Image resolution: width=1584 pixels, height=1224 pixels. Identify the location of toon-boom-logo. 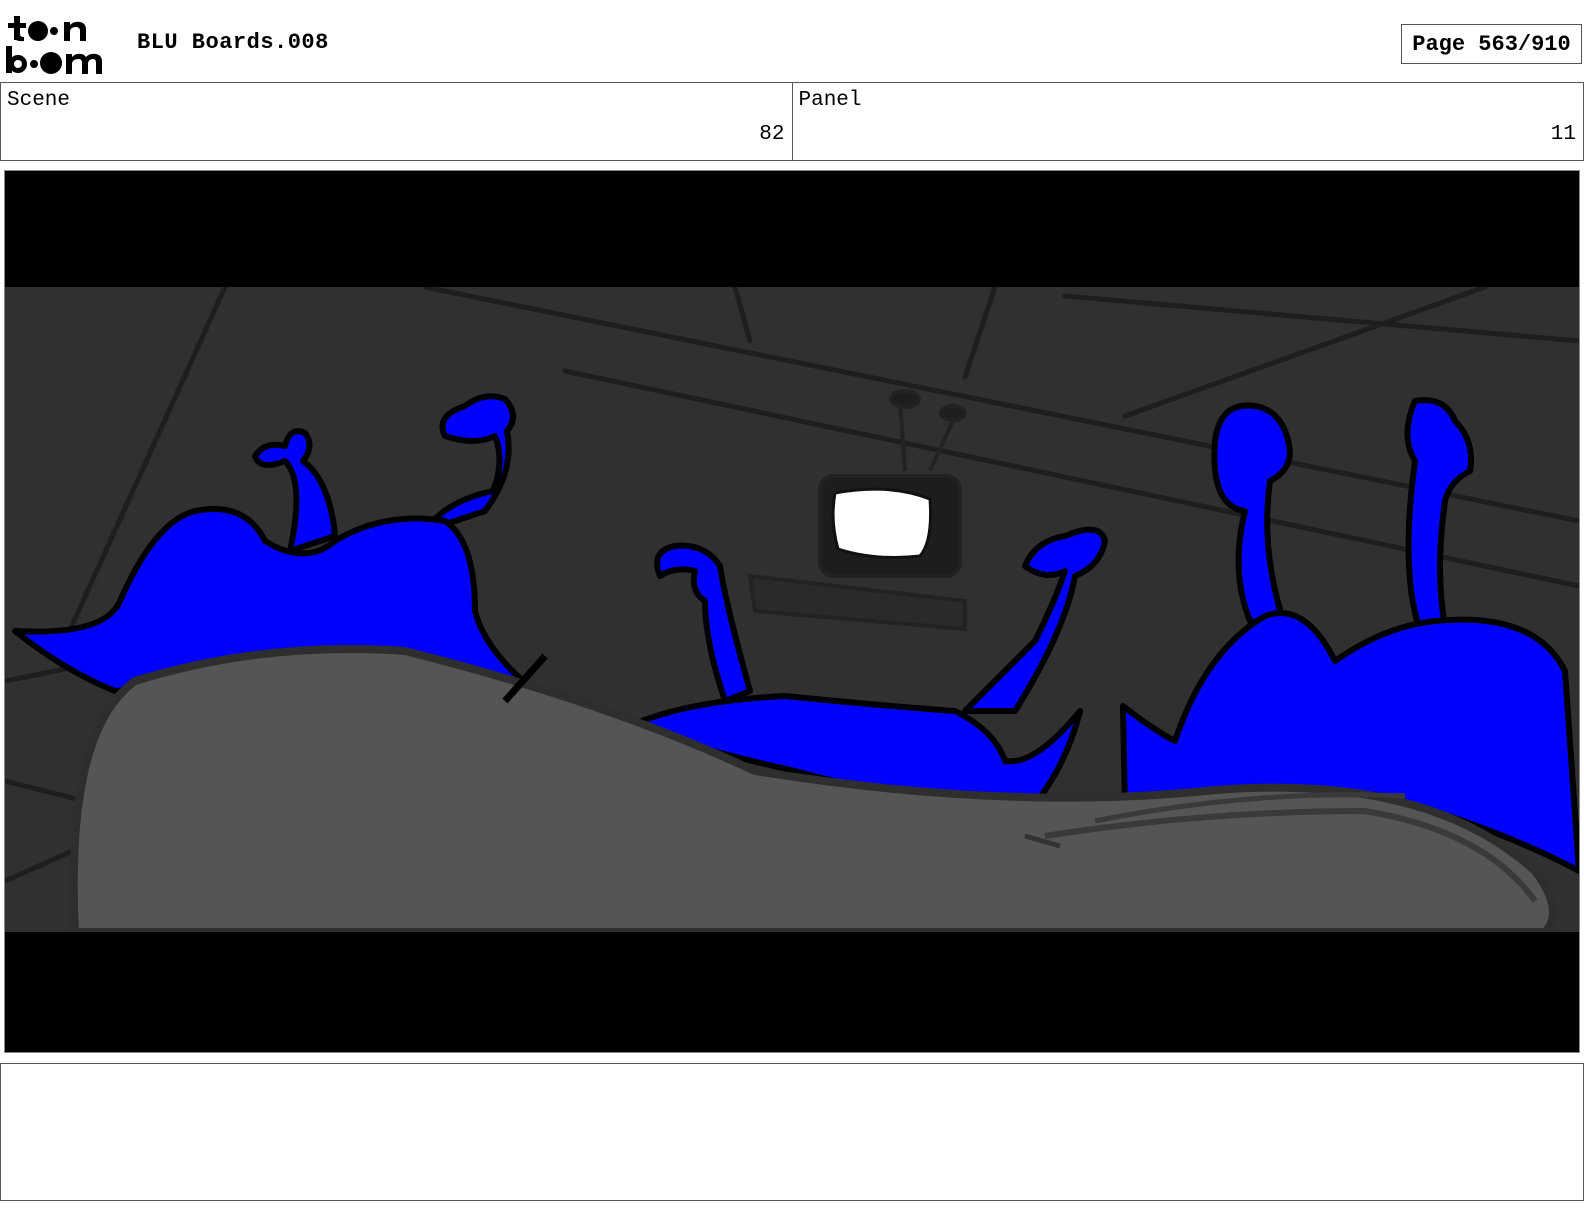
(60, 45).